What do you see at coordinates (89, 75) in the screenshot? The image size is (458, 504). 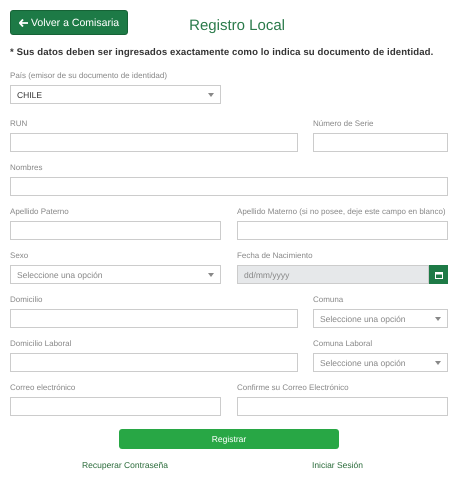 I see `field-label: País (emisor de su documento de identidad)` at bounding box center [89, 75].